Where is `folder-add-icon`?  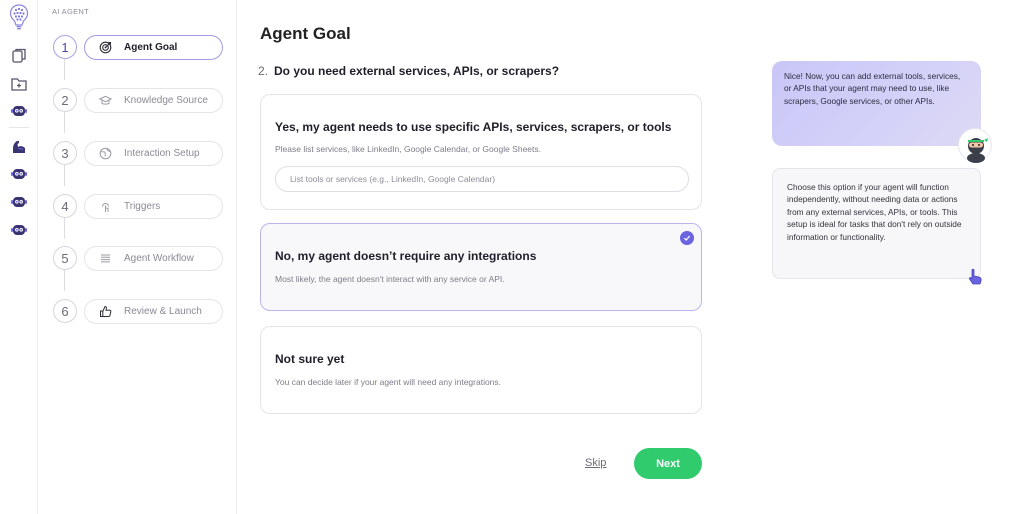 folder-add-icon is located at coordinates (19, 84).